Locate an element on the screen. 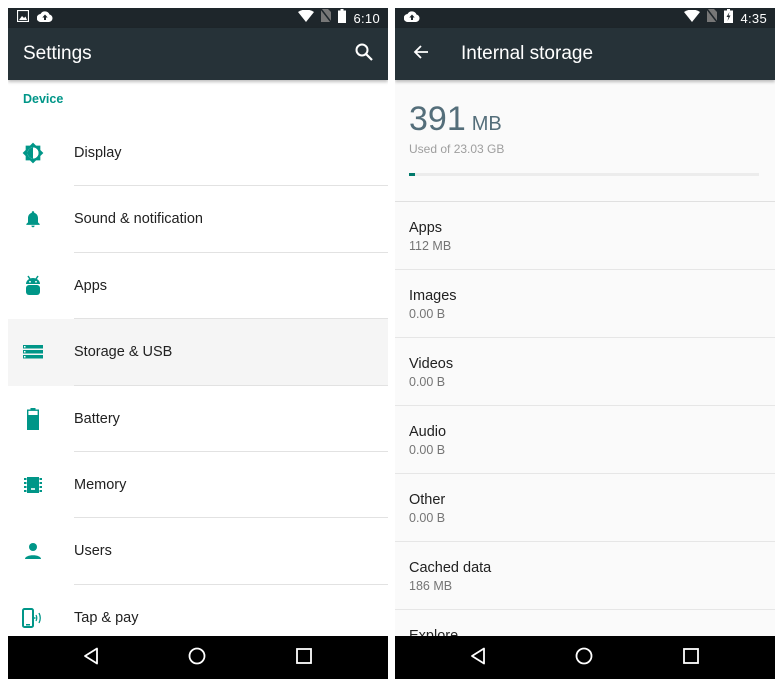 This screenshot has height=687, width=782. section-header-device: Device is located at coordinates (43, 99).